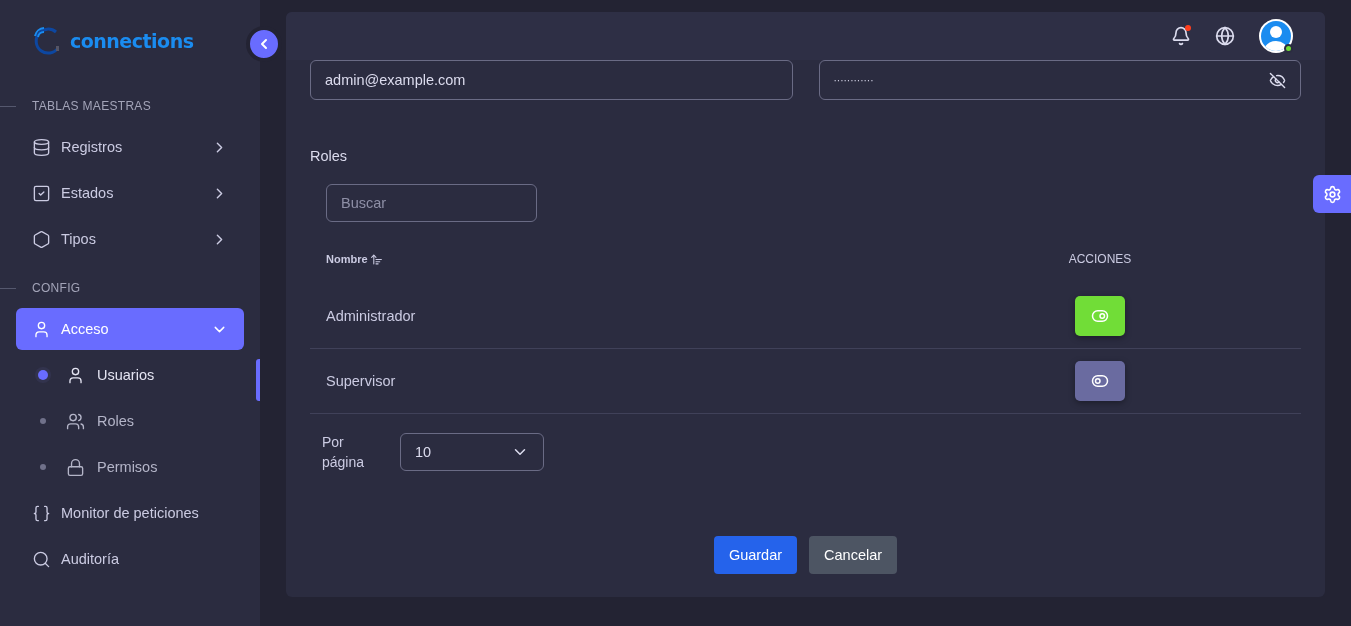  Describe the element at coordinates (130, 329) in the screenshot. I see `menu-item: Acceso` at that location.